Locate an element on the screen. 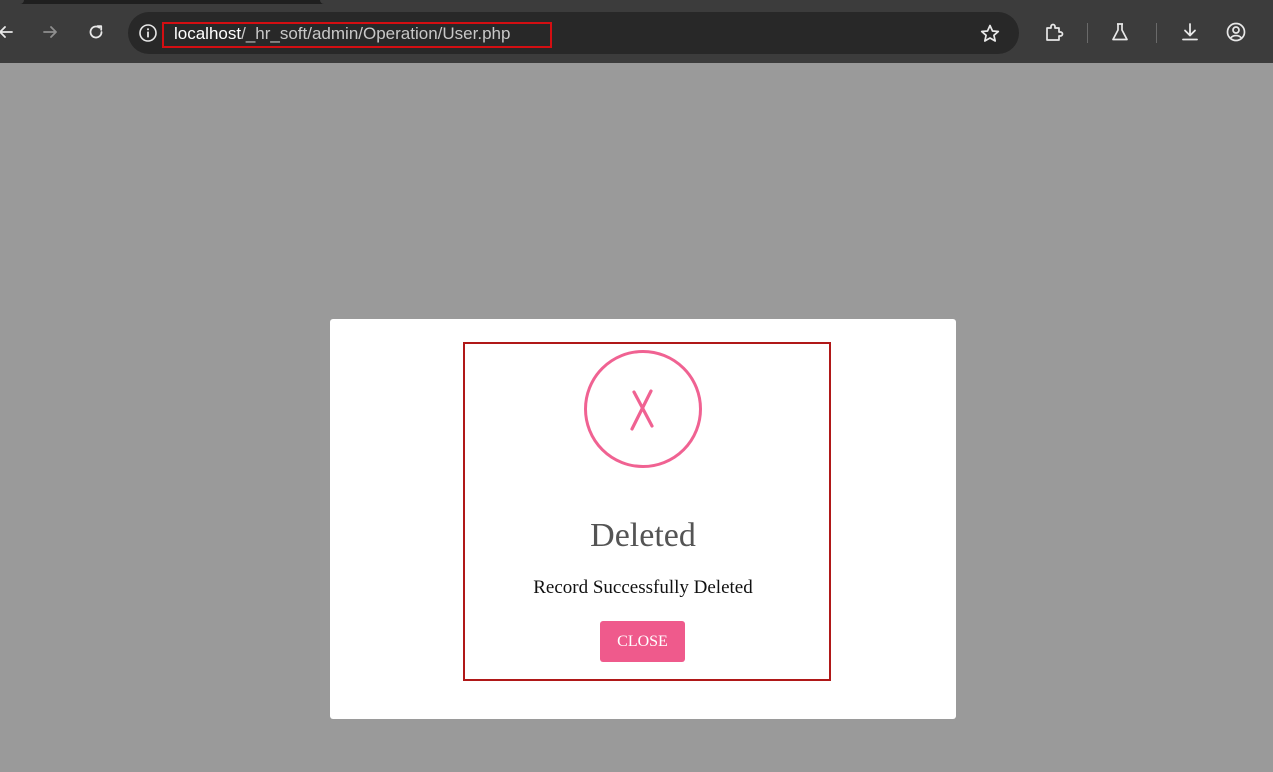 This screenshot has height=772, width=1273. error-x-icon is located at coordinates (643, 409).